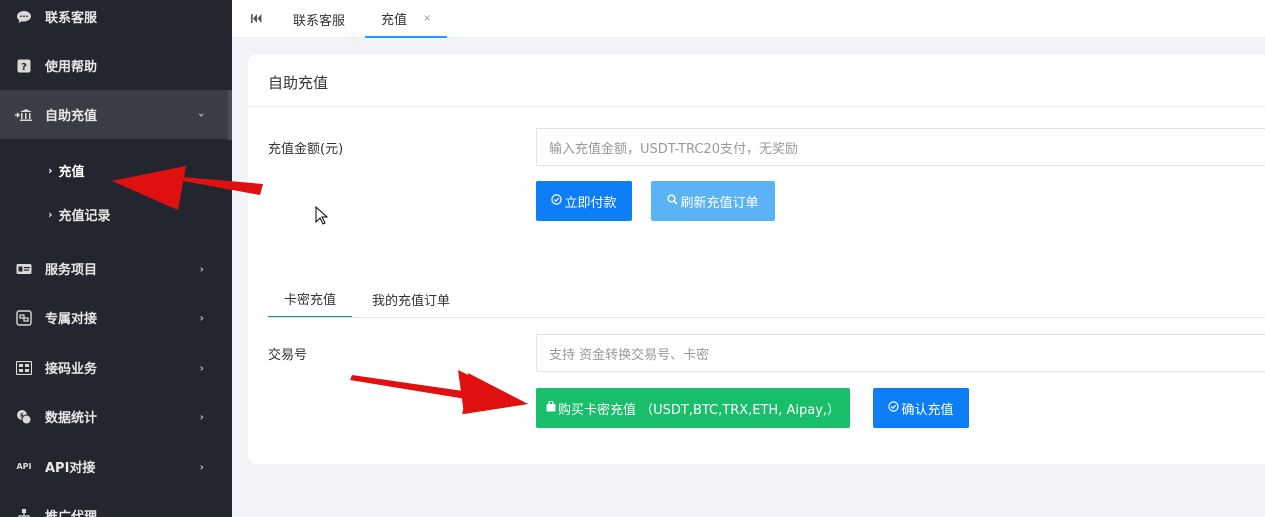 This screenshot has width=1265, height=517. I want to click on tab-recharge: 充值 ×, so click(406, 19).